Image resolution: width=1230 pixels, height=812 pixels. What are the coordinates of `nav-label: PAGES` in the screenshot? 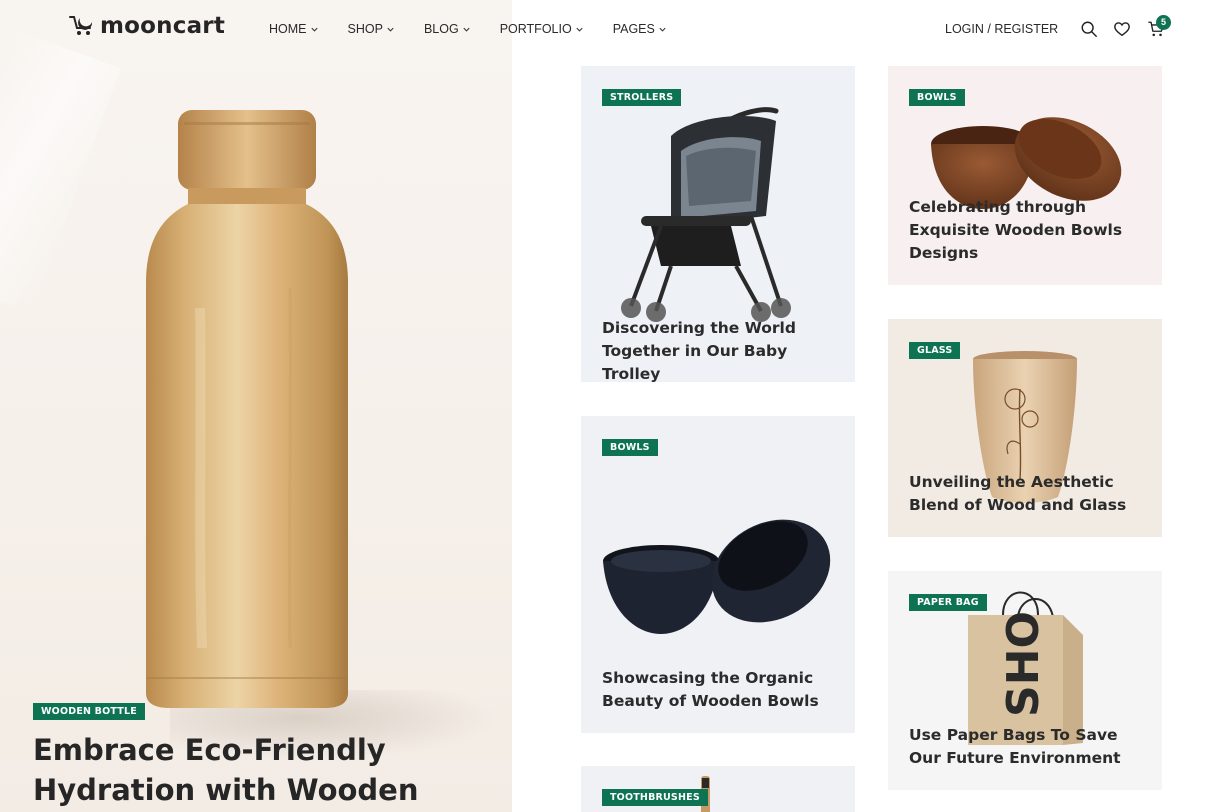 It's located at (633, 29).